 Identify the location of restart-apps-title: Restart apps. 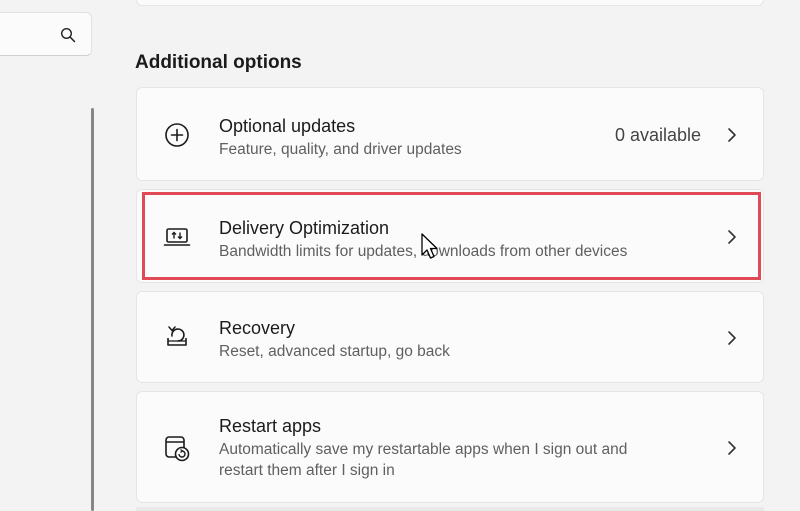
(270, 426).